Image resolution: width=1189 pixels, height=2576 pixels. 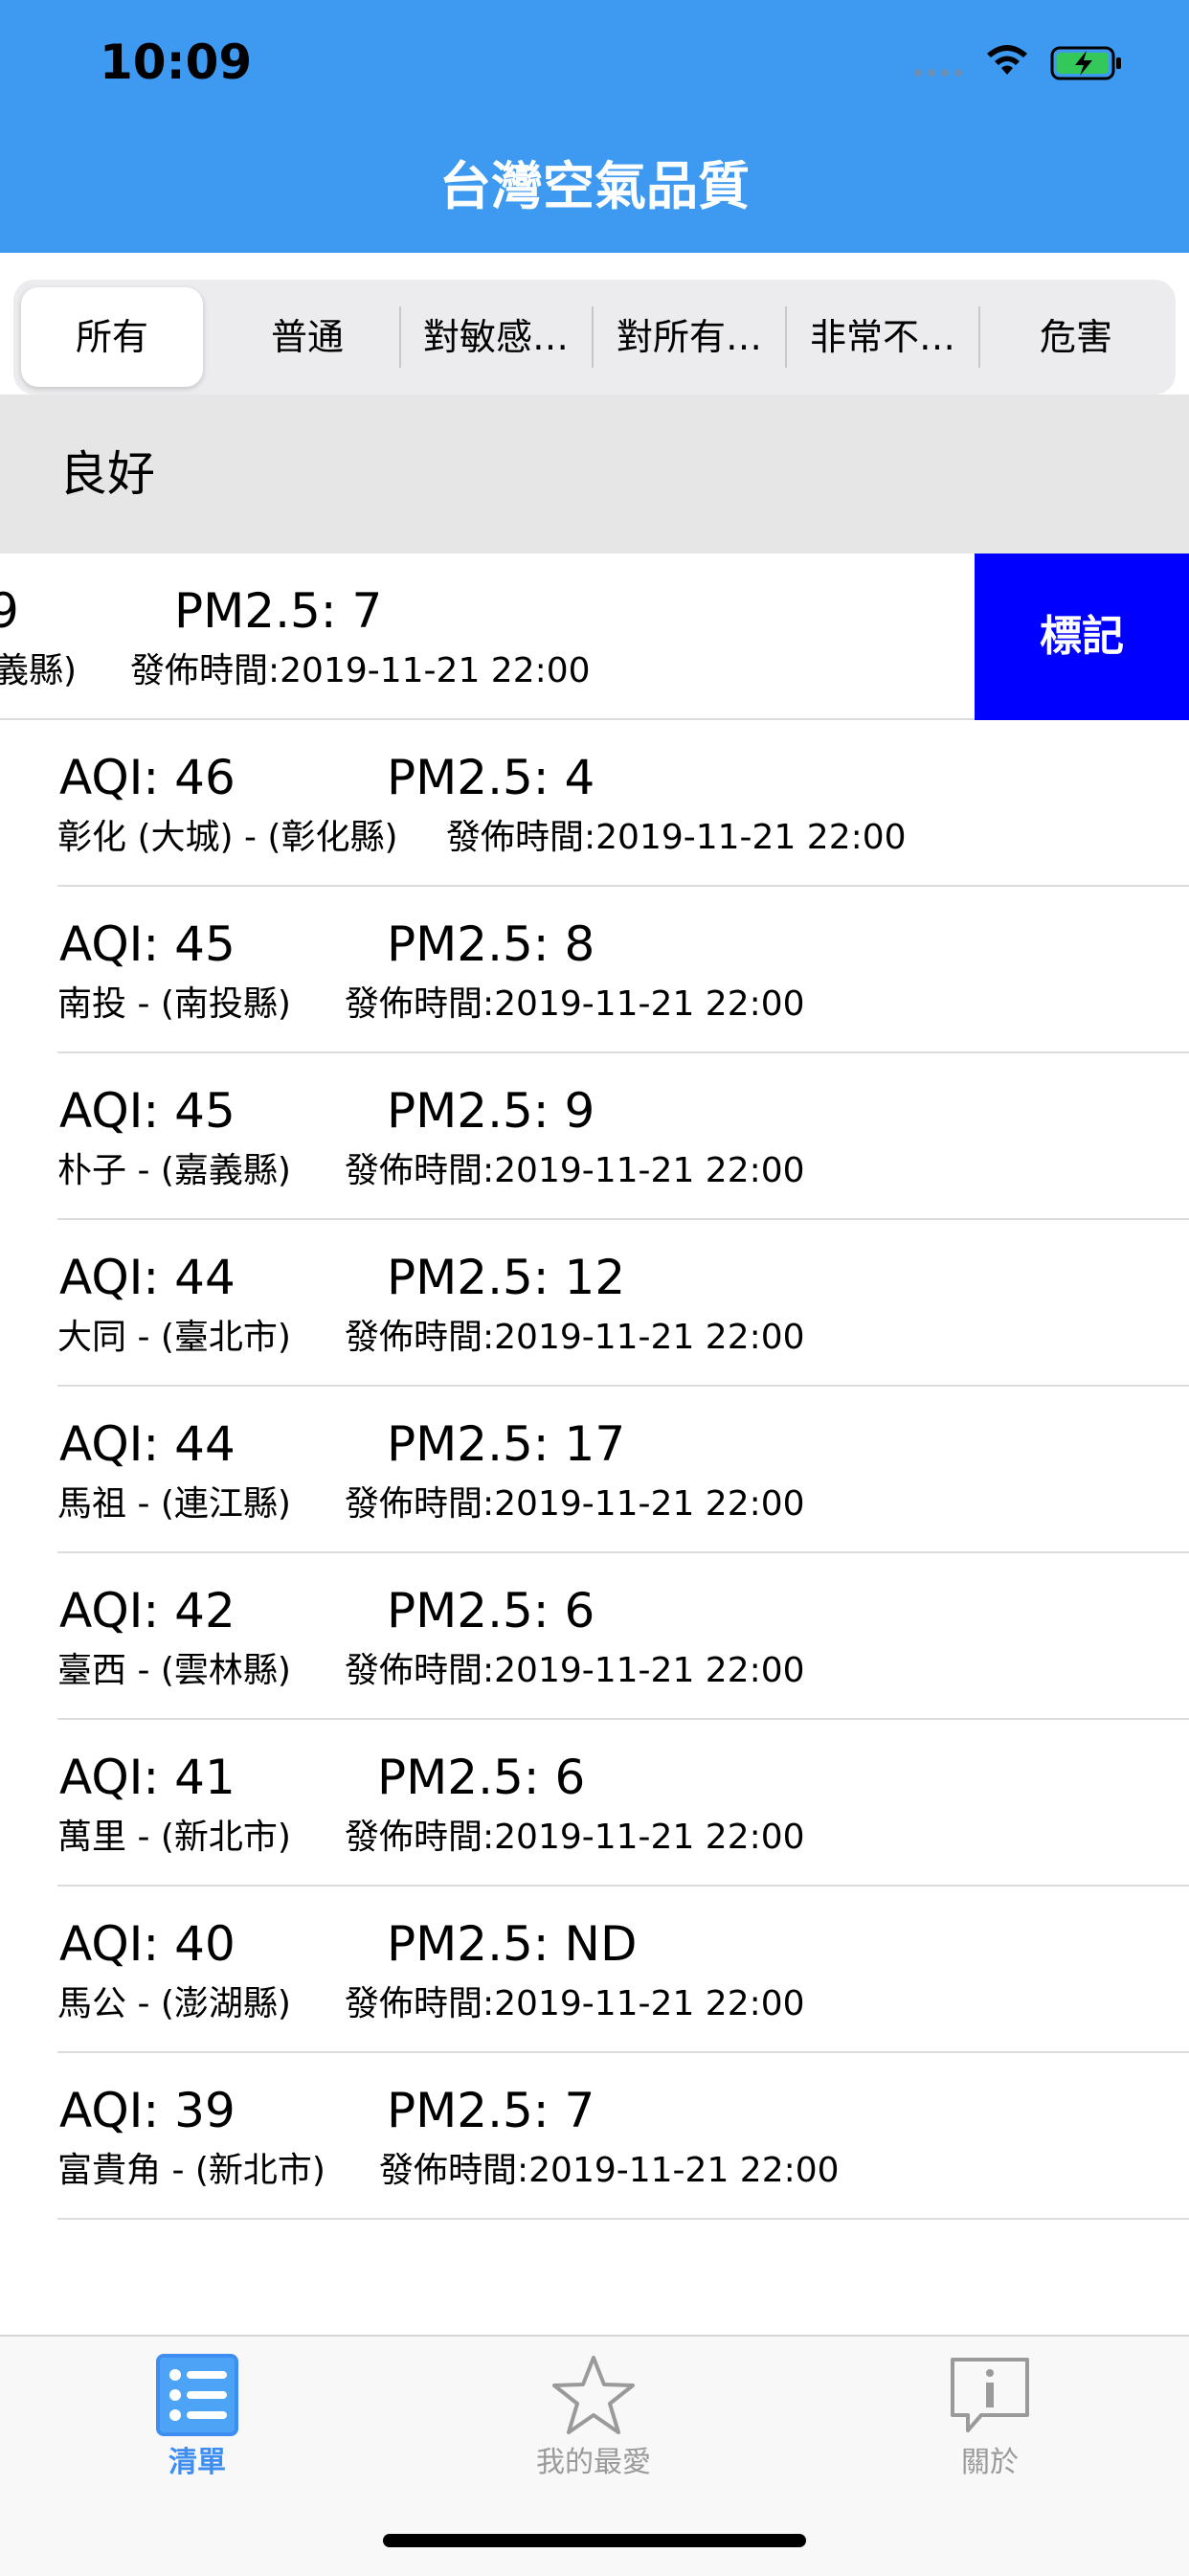 I want to click on station-name: 南投 - (南投縣), so click(x=174, y=1004).